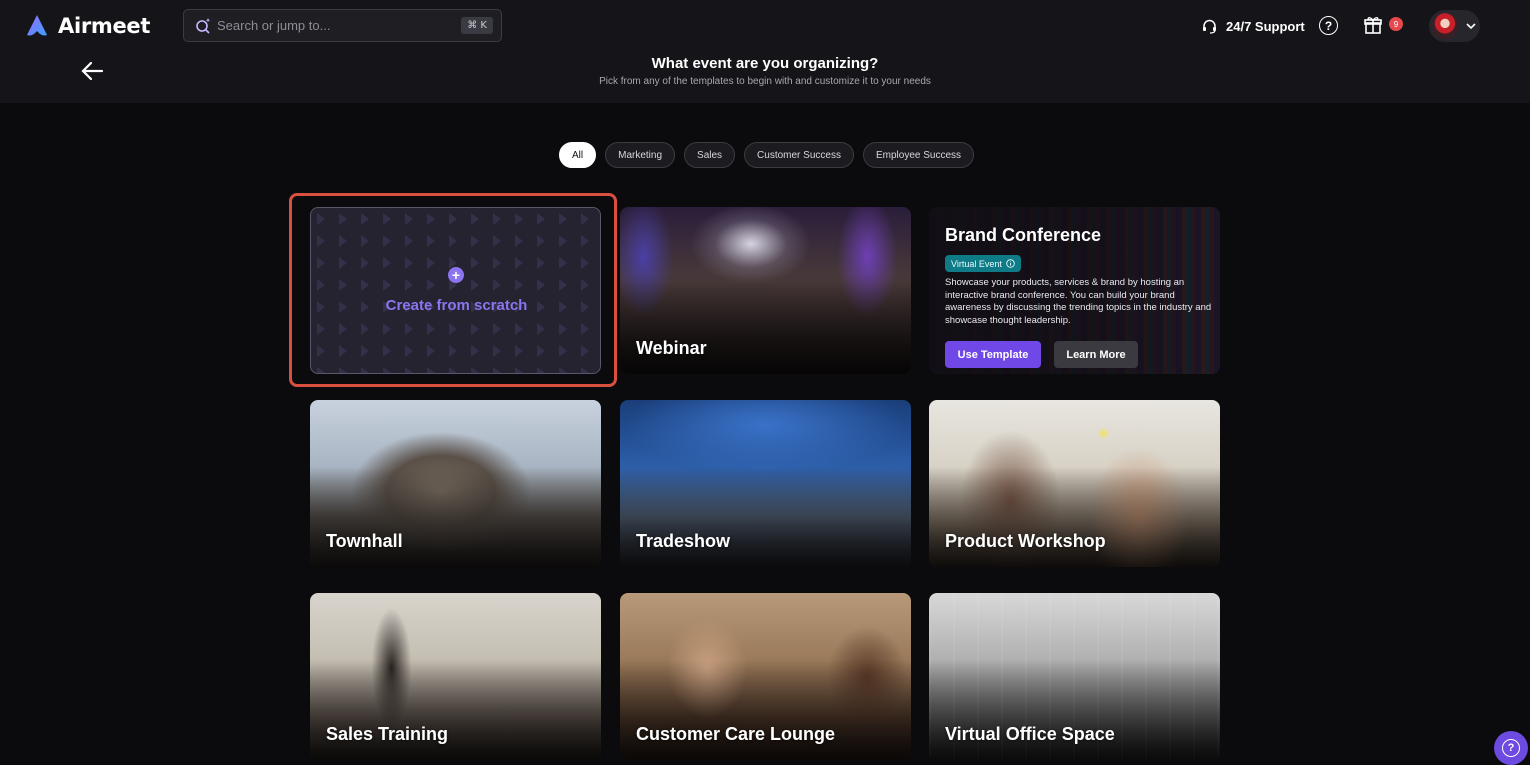 Image resolution: width=1530 pixels, height=765 pixels. I want to click on template-label: Product Workshop, so click(1025, 541).